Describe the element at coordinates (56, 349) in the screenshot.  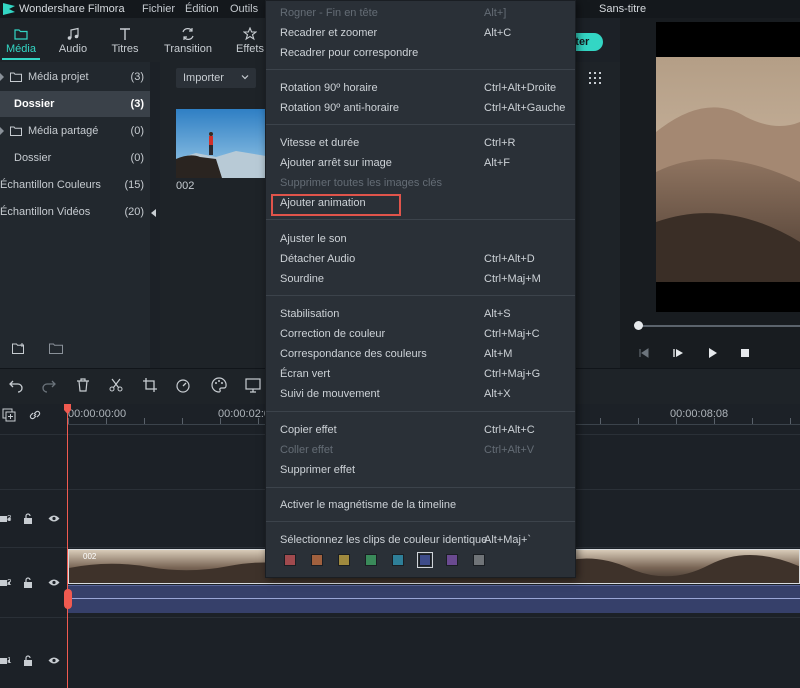
I see `folder-outline-icon` at that location.